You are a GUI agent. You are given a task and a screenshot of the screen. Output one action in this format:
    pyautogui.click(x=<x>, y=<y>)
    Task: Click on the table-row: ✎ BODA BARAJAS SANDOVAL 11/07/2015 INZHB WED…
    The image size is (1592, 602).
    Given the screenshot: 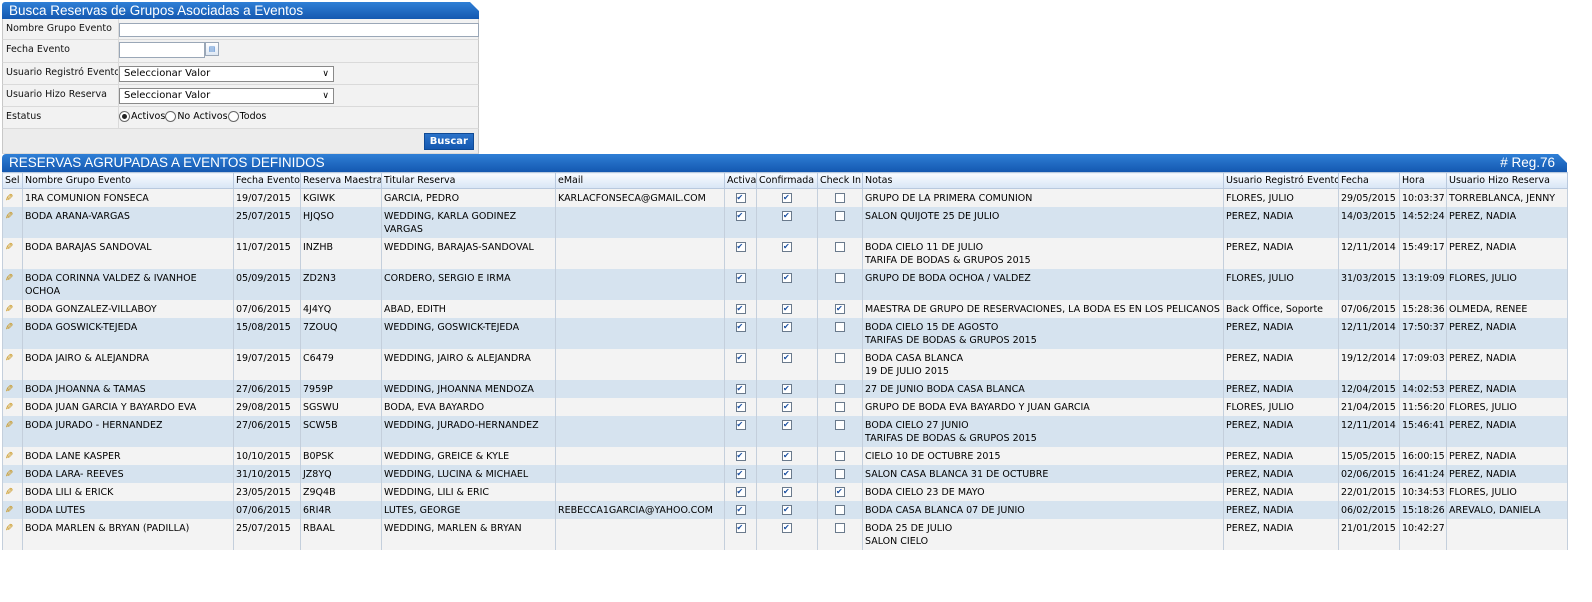 What is the action you would take?
    pyautogui.click(x=785, y=253)
    